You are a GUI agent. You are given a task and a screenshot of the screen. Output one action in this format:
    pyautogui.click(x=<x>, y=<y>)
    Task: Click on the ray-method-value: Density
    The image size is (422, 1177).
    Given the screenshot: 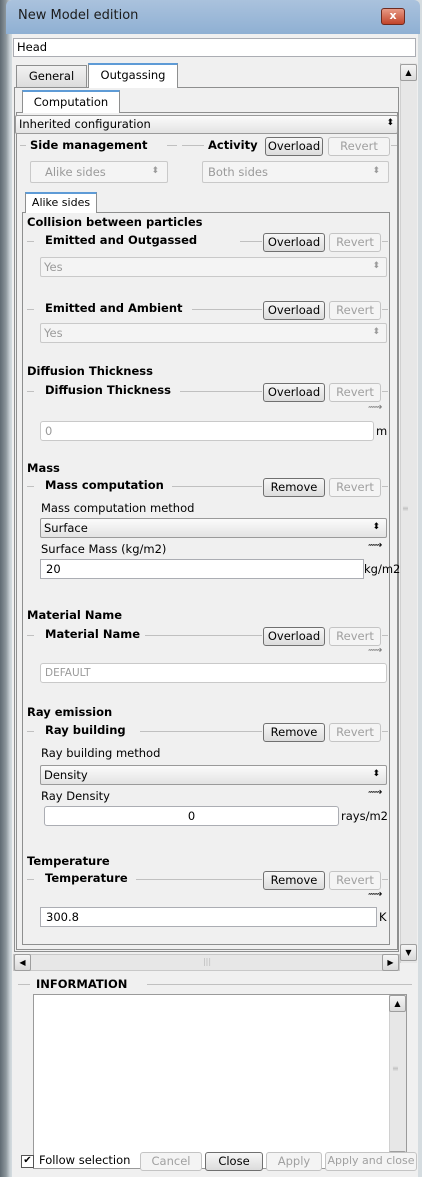 What is the action you would take?
    pyautogui.click(x=66, y=775)
    